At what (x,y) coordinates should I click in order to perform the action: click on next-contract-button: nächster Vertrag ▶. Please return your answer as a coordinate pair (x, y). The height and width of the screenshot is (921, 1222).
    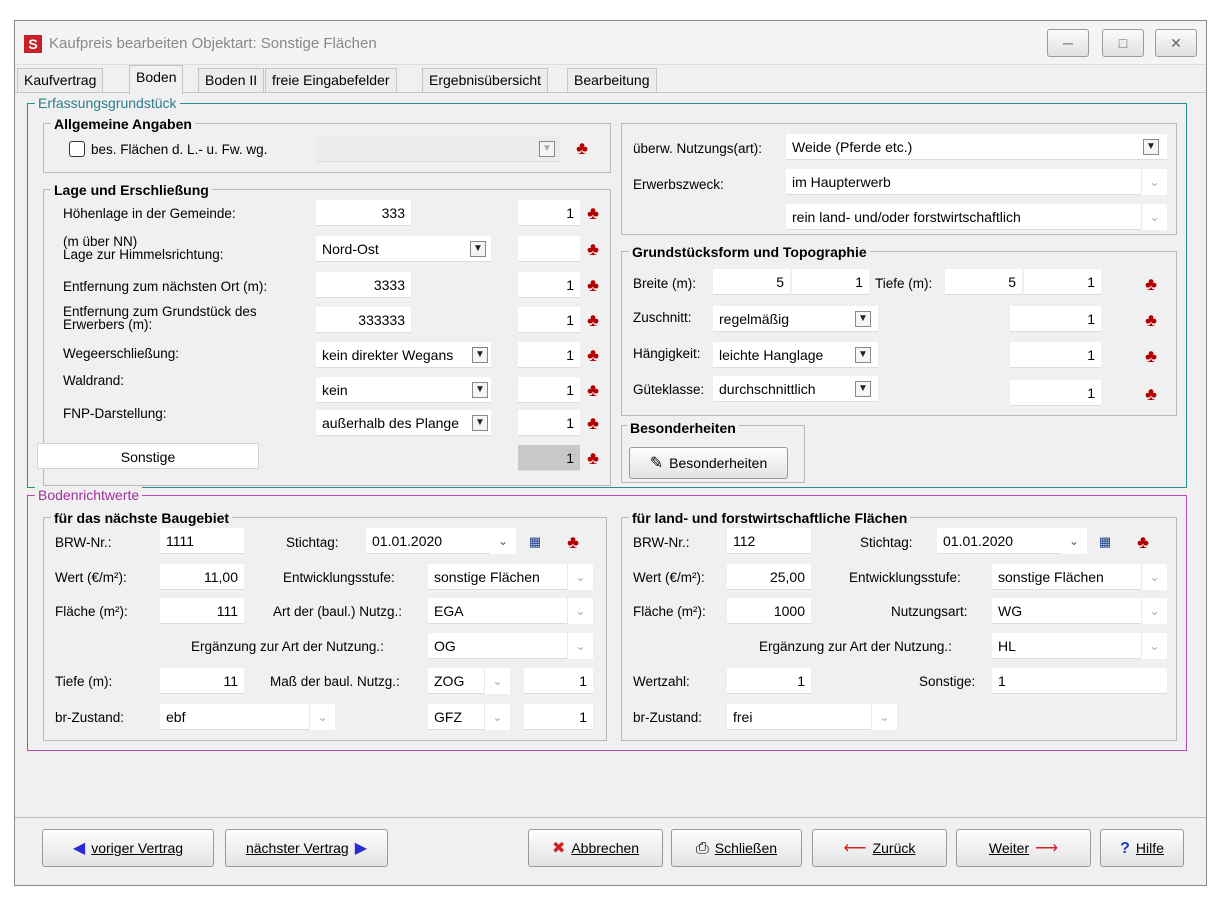
    Looking at the image, I should click on (306, 848).